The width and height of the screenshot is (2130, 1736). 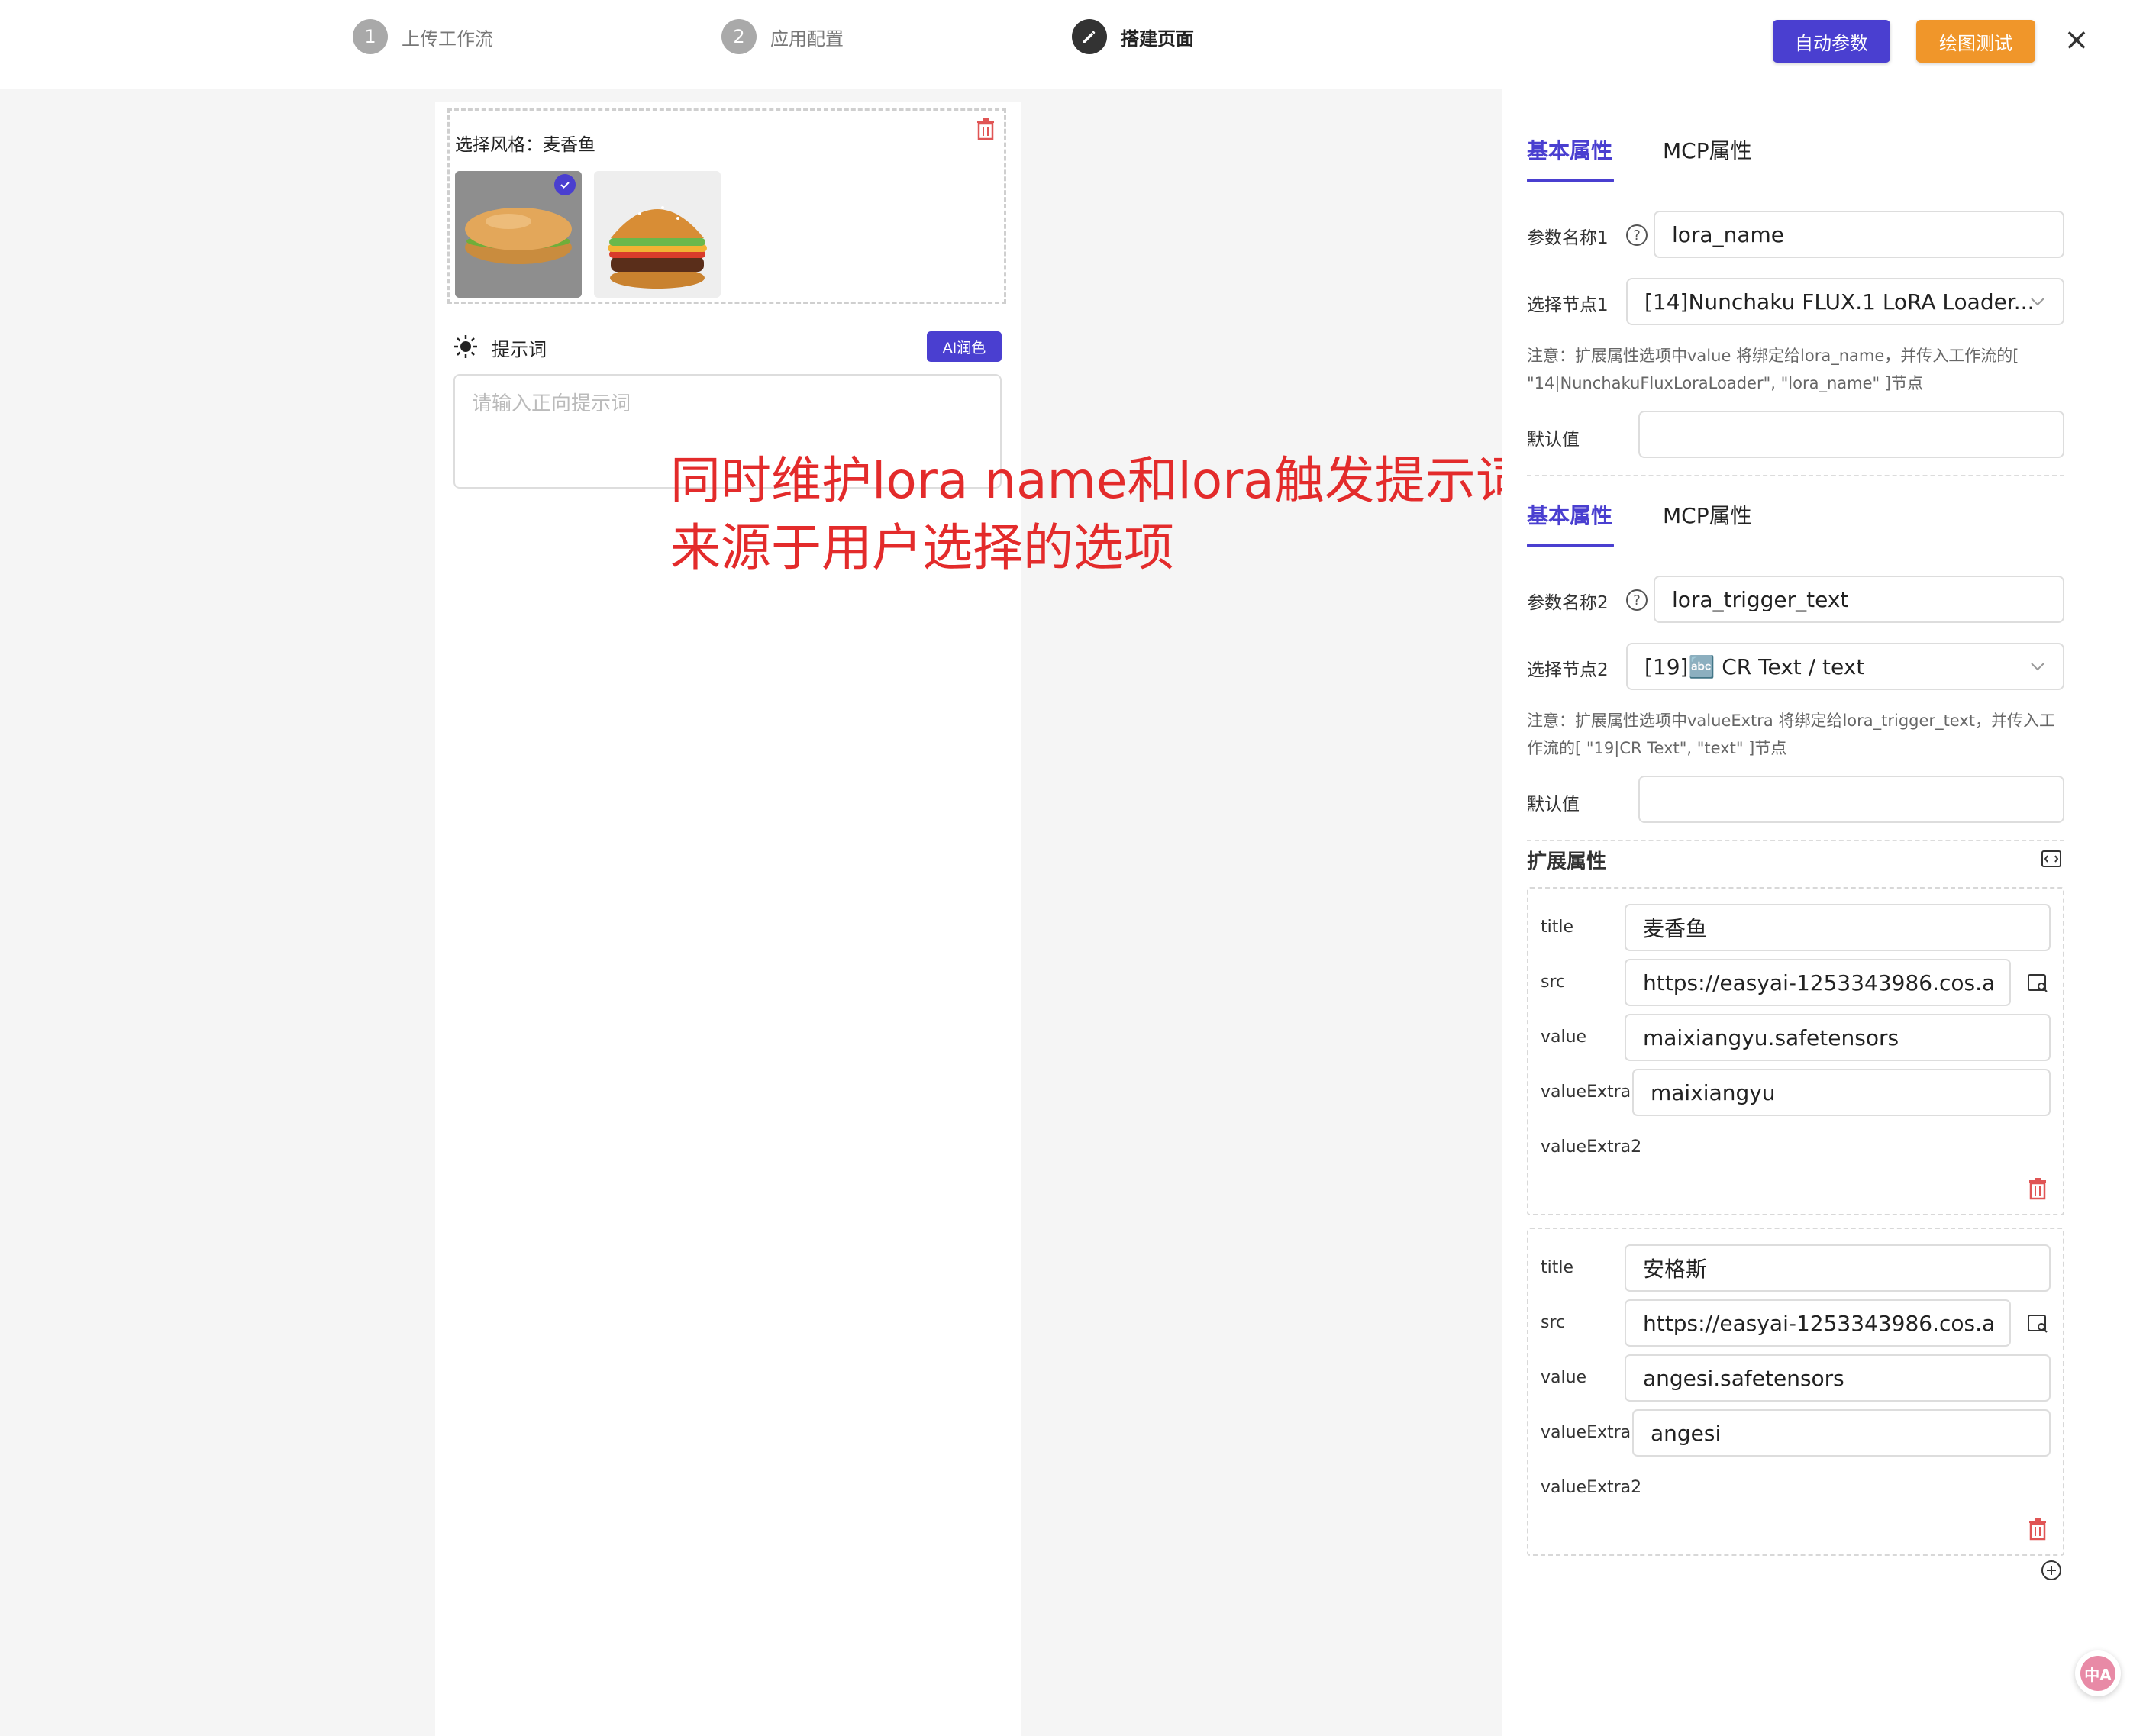 I want to click on step-number: 1, so click(x=370, y=36).